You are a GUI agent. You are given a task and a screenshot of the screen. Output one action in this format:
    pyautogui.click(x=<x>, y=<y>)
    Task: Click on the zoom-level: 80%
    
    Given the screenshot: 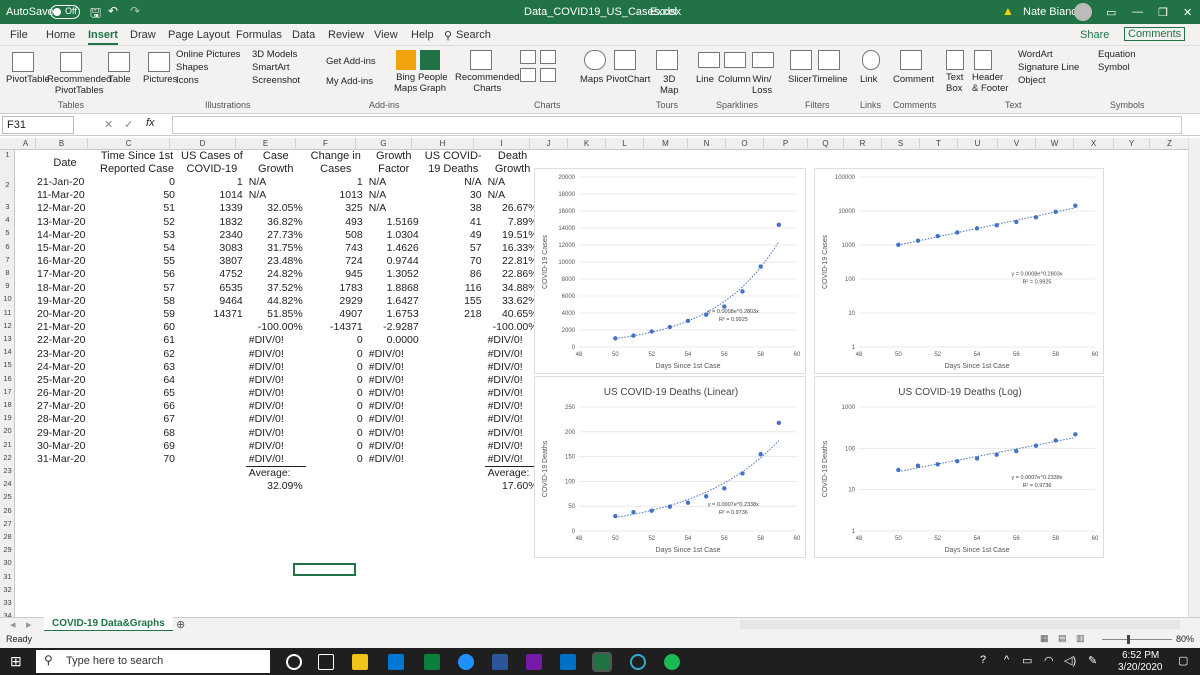 What is the action you would take?
    pyautogui.click(x=1185, y=639)
    